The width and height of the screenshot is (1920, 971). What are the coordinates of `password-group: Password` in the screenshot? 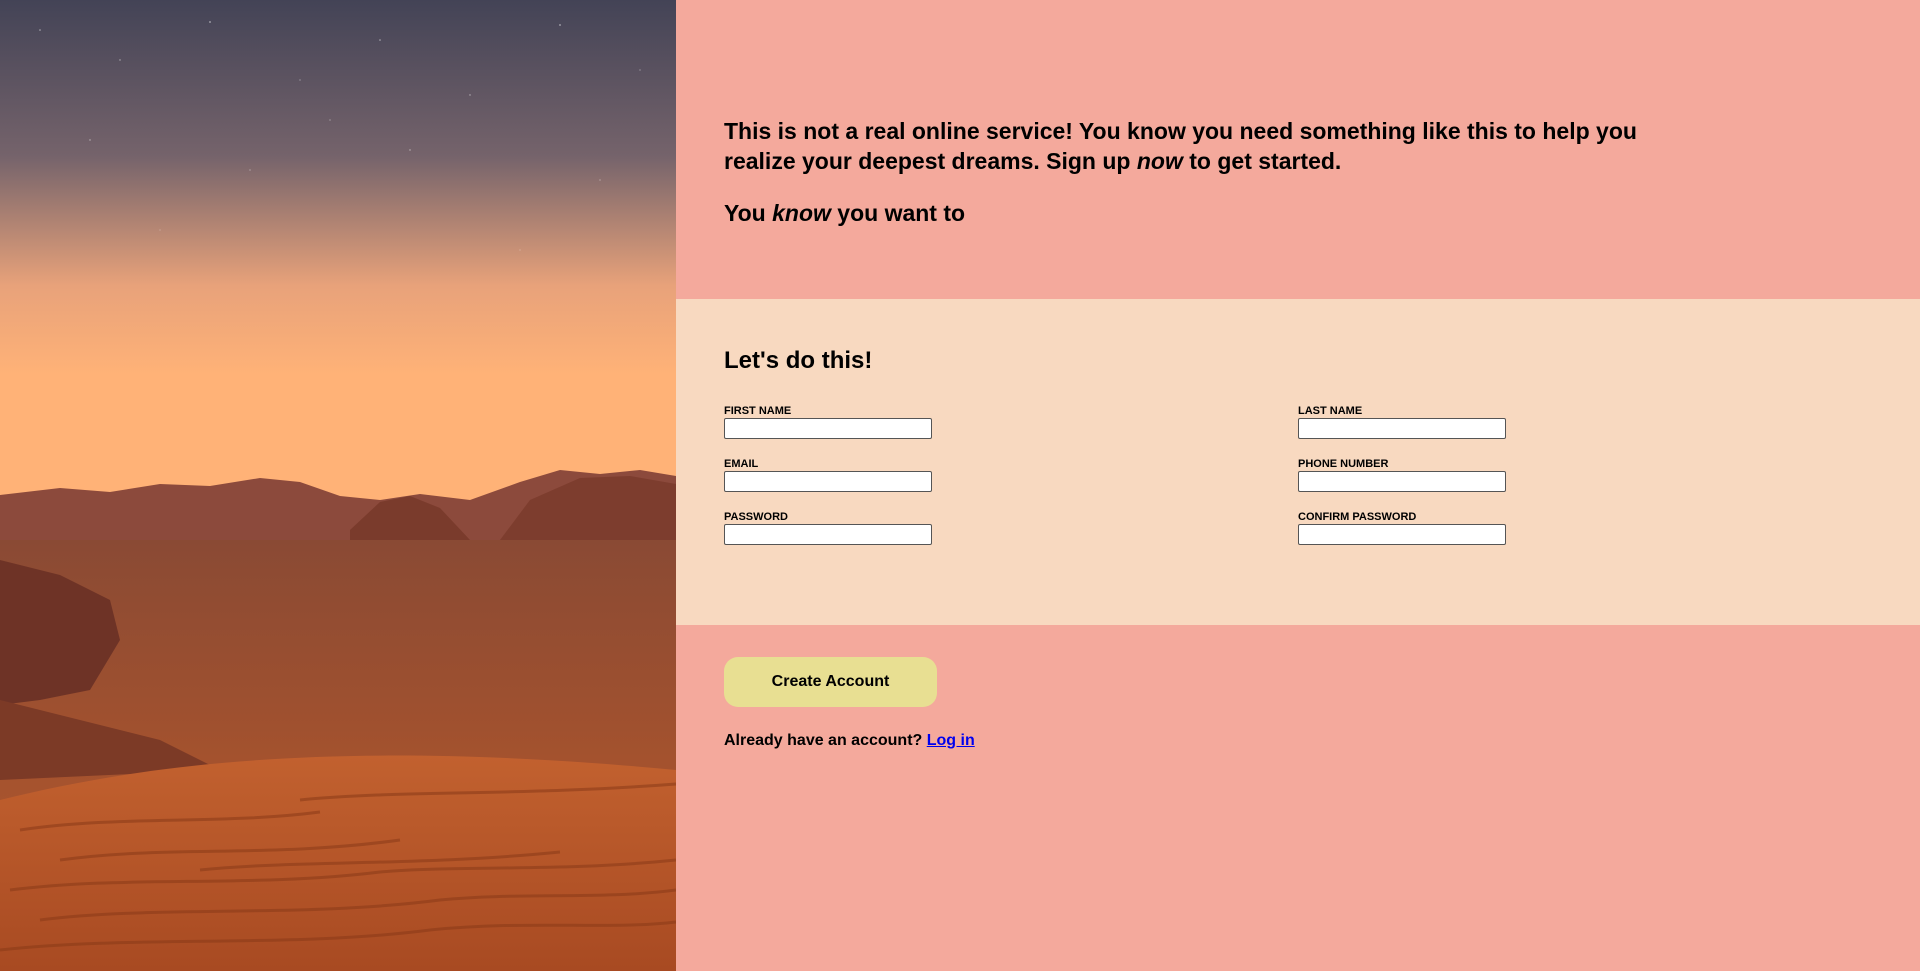 It's located at (1011, 528).